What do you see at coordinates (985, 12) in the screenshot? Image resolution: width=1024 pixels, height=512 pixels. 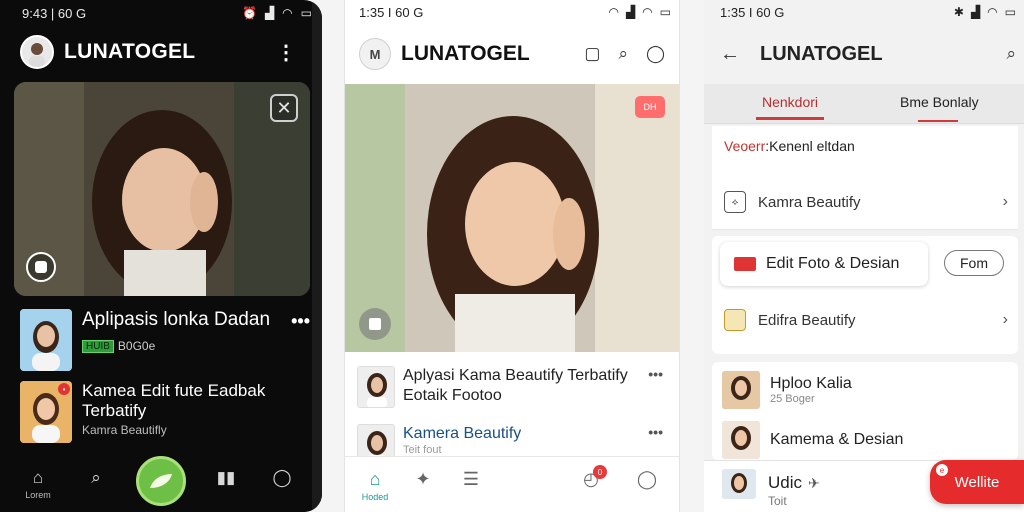 I see `status-icons: ✱ ▟ ◠ ▭` at bounding box center [985, 12].